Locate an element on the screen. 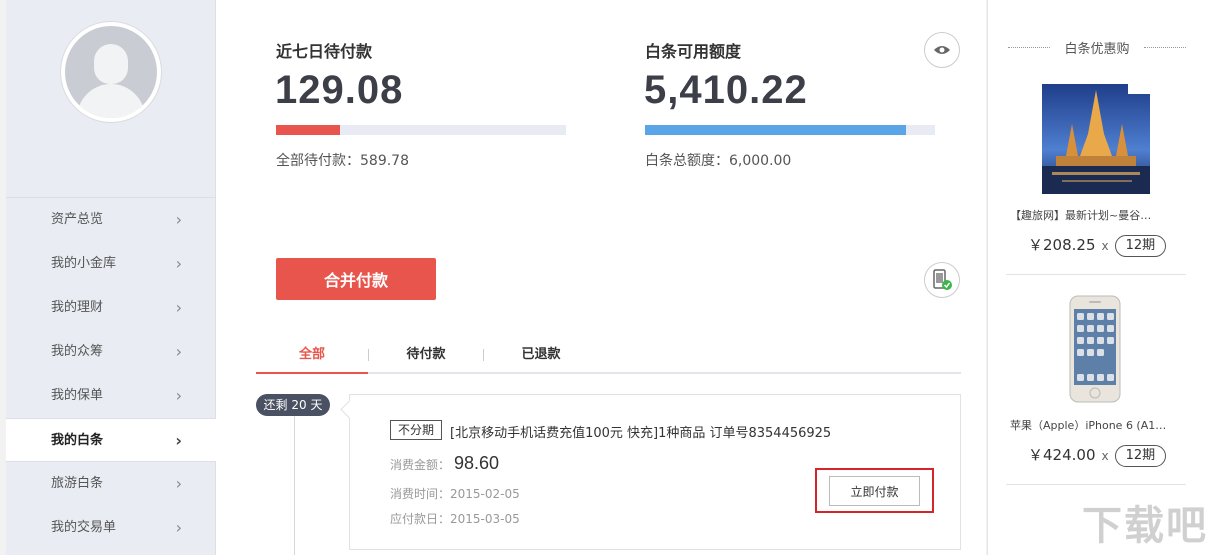 The width and height of the screenshot is (1214, 555). phone-check-icon is located at coordinates (942, 279).